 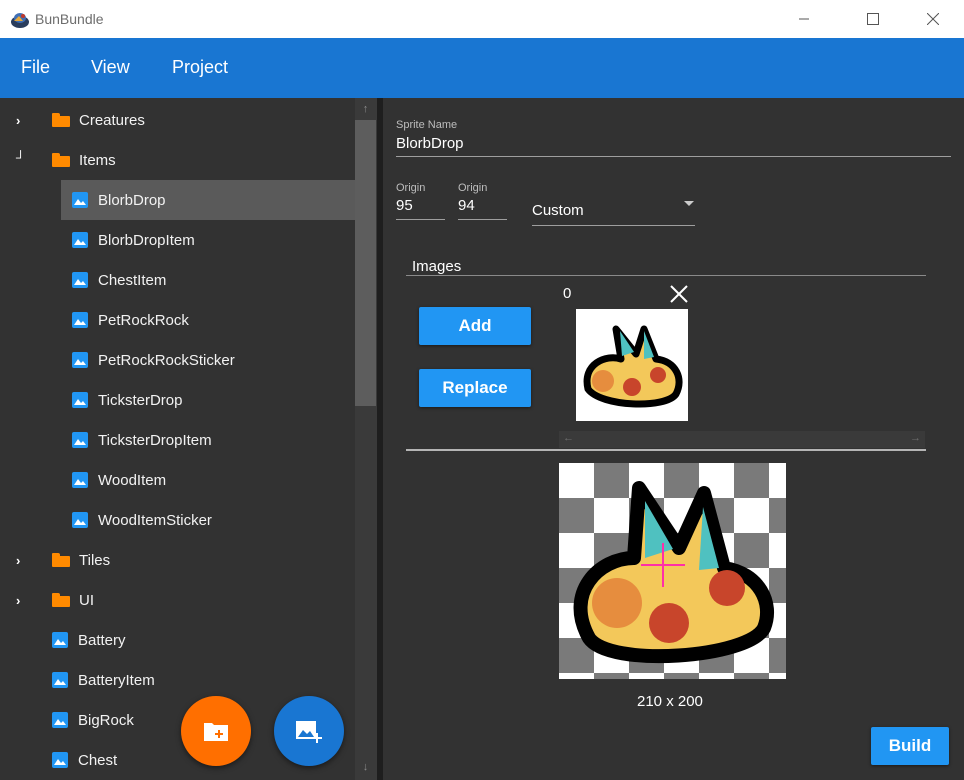 I want to click on tree-item-label: BlorbDropItem, so click(x=146, y=240).